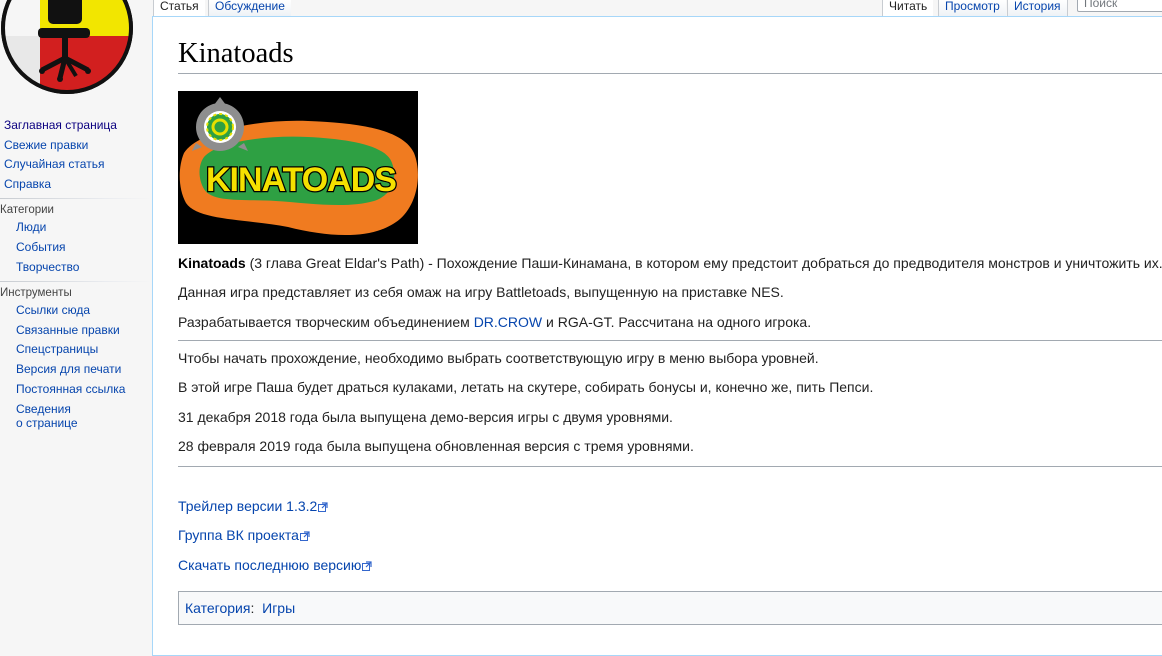 The image size is (1162, 656). Describe the element at coordinates (670, 73) in the screenshot. I see `title-divider` at that location.